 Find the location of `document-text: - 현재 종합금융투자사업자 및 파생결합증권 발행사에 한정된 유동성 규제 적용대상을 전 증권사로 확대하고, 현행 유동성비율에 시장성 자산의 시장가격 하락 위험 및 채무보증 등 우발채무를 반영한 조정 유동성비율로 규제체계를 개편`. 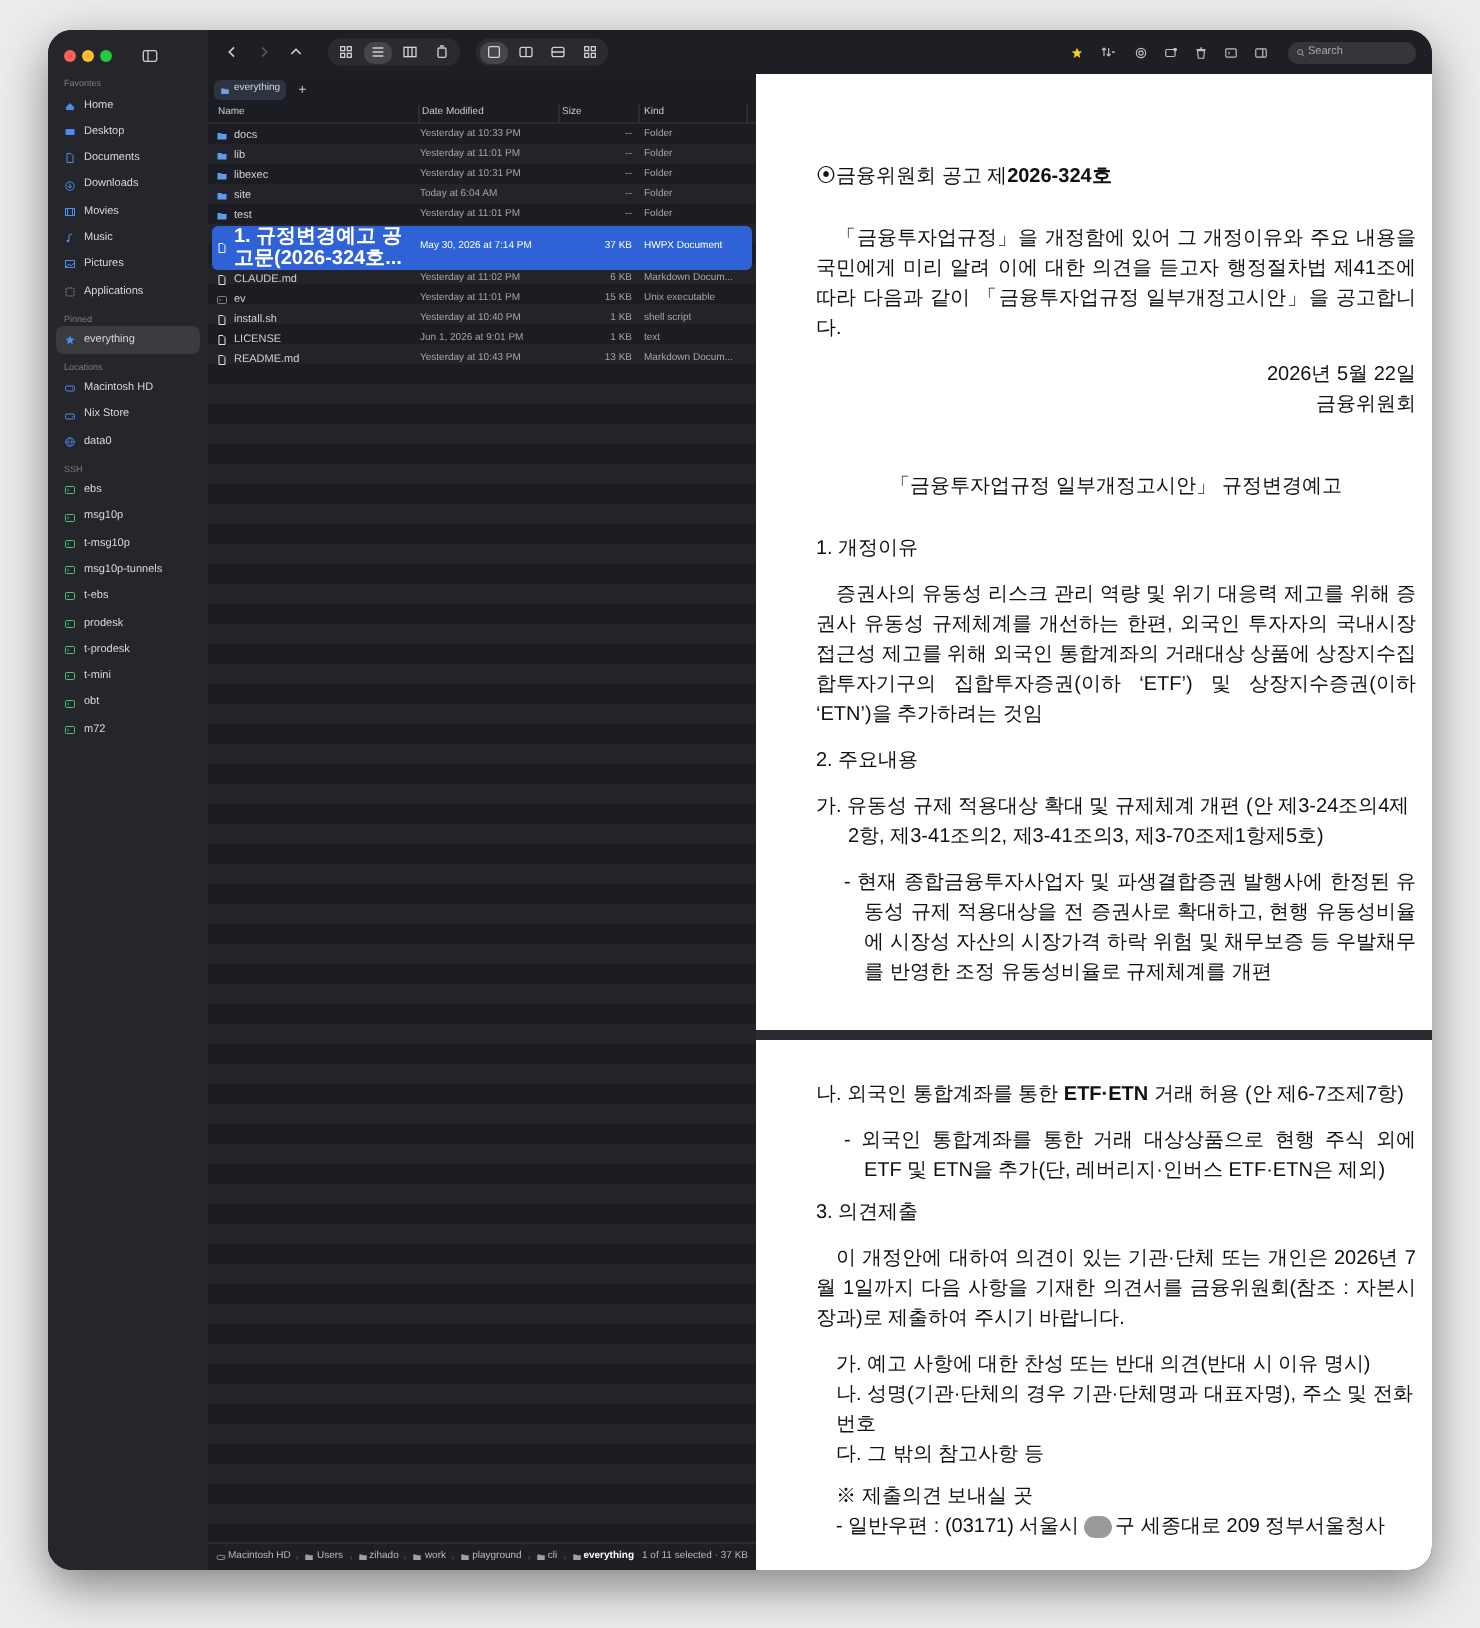

document-text: - 현재 종합금융투자사업자 및 파생결합증권 발행사에 한정된 유동성 규제 적용대상을 전 증권사로 확대하고, 현행 유동성비율에 시장성 자산의 시장가격 하락 위험 및 채무보증 등 우발채무를 반영한 조정 유동성비율로 규제체계를 개편 is located at coordinates (1129, 929).